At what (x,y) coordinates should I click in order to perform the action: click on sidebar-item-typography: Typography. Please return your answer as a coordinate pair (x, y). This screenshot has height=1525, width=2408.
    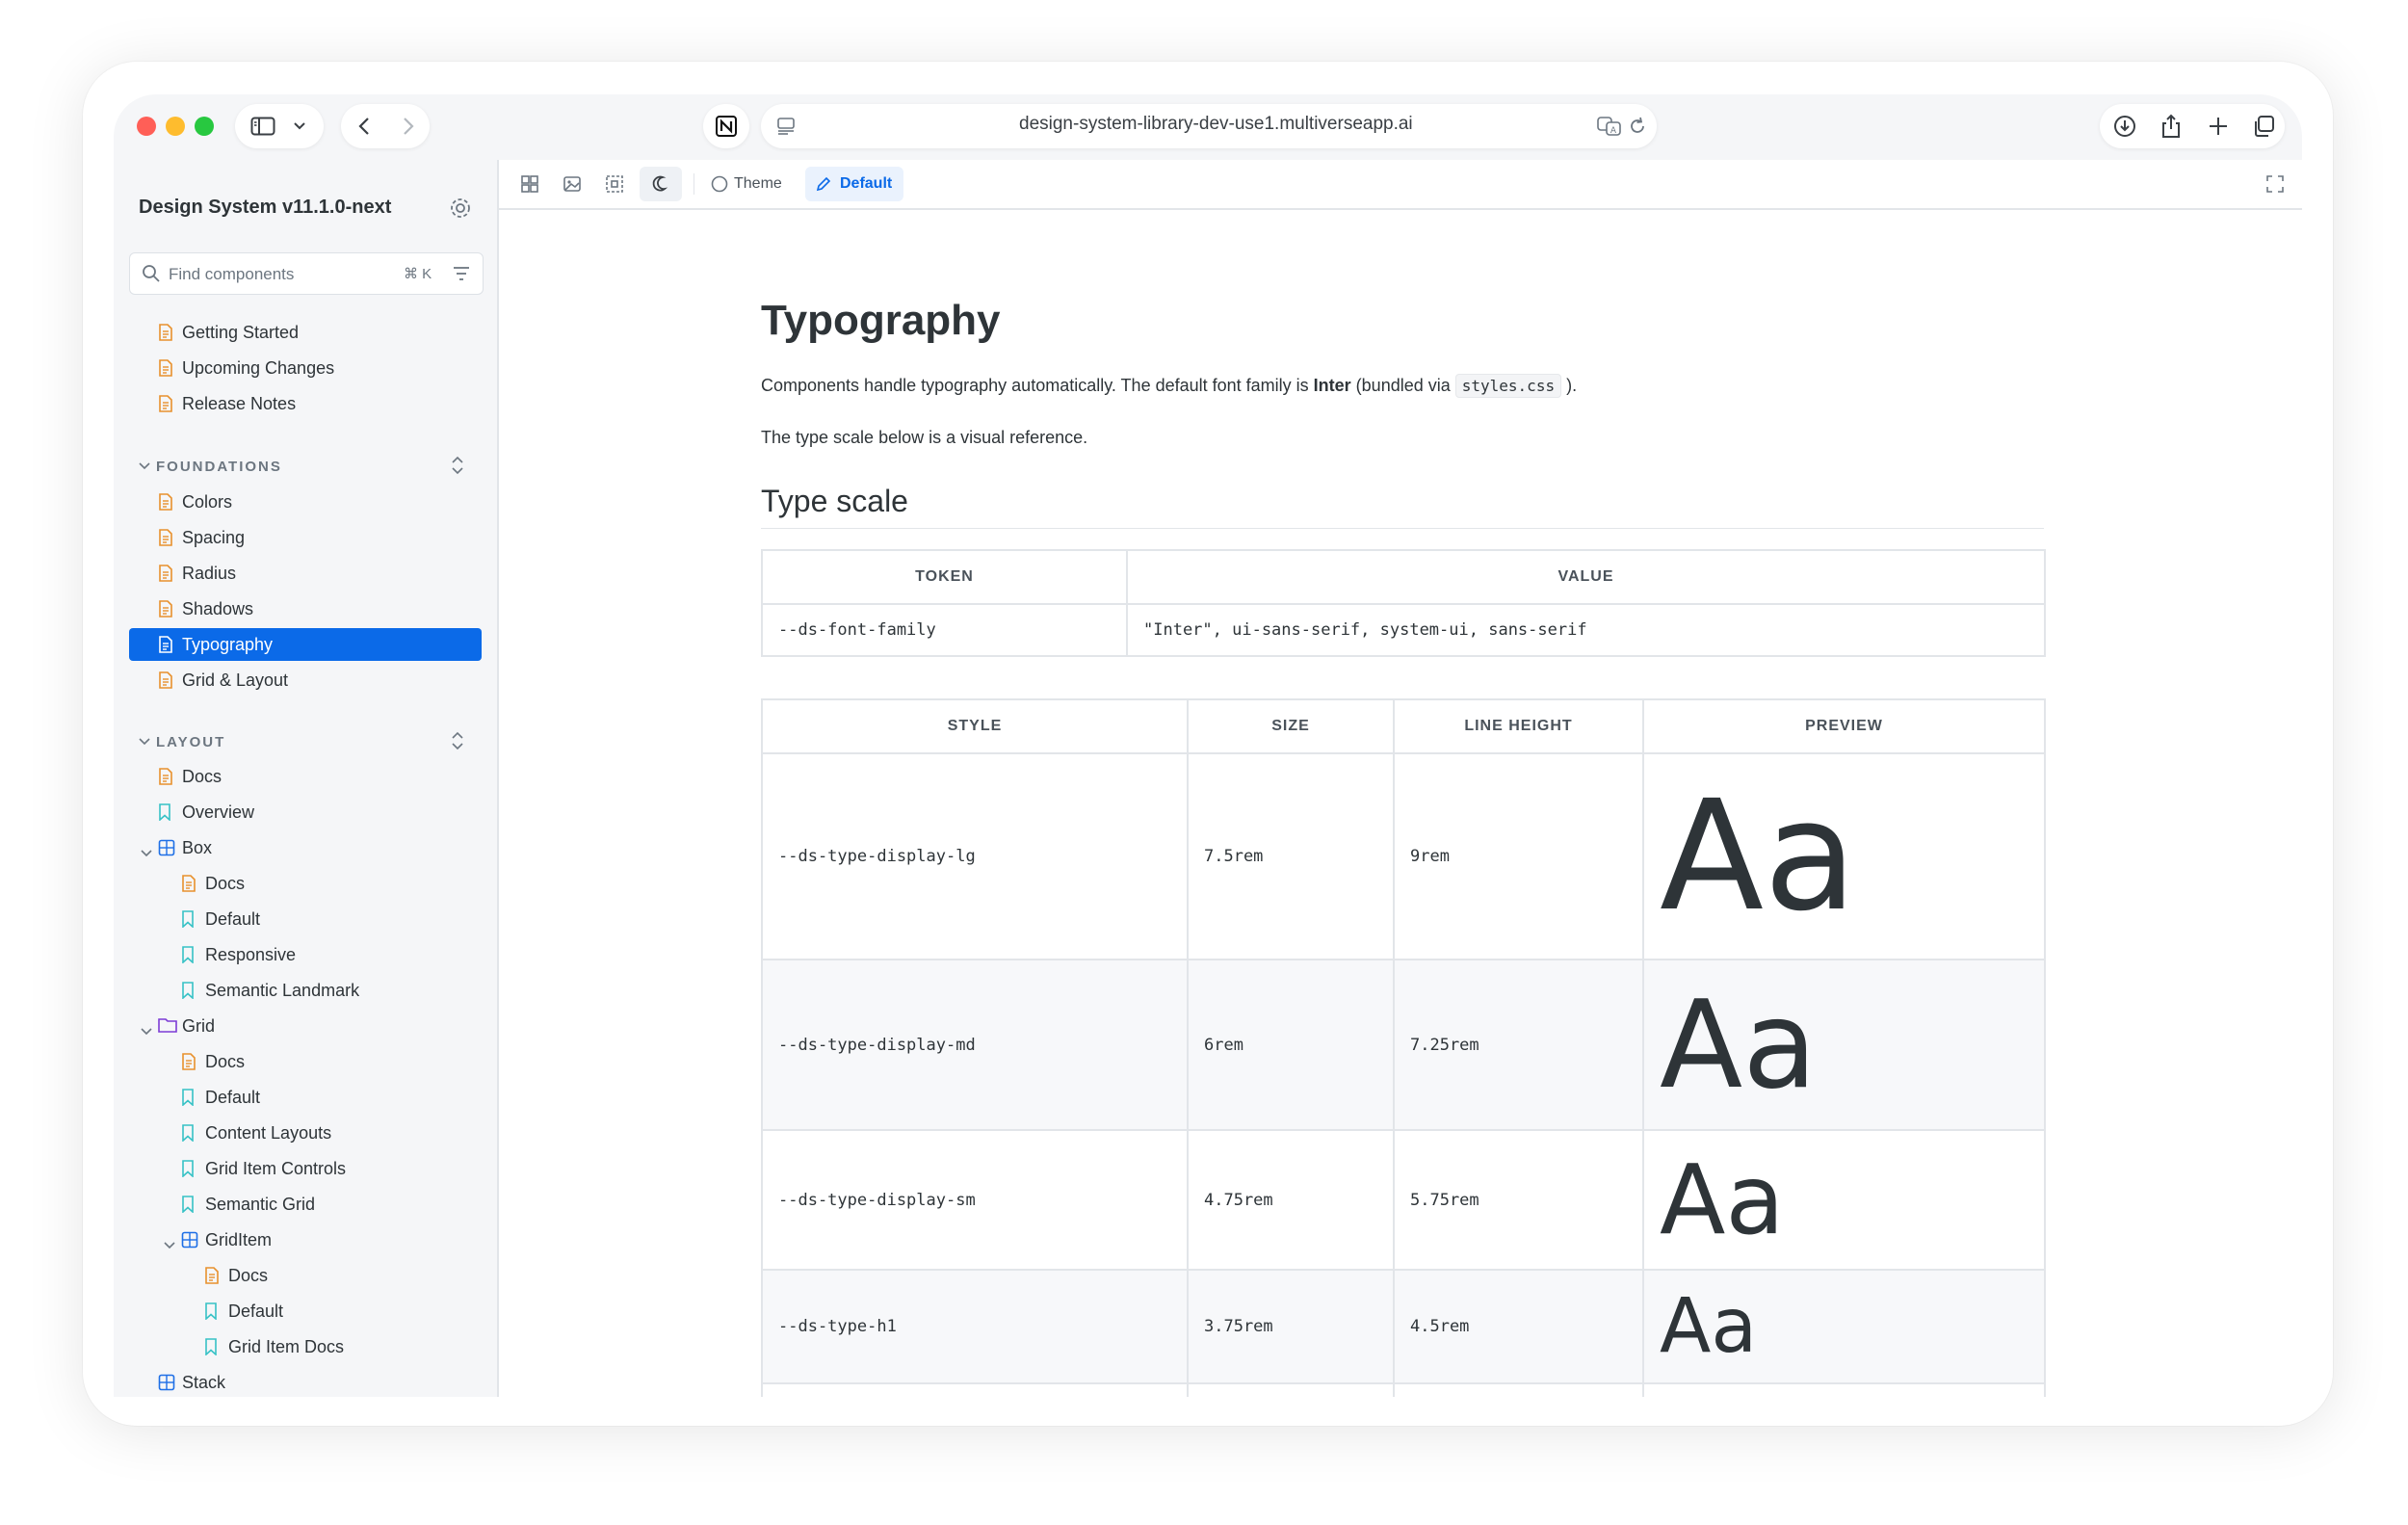
    Looking at the image, I should click on (305, 645).